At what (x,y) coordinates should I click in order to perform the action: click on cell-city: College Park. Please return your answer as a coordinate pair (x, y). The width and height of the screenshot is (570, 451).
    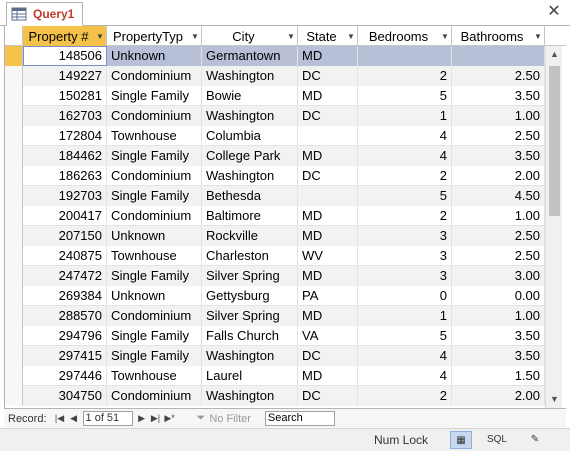
    Looking at the image, I should click on (250, 156).